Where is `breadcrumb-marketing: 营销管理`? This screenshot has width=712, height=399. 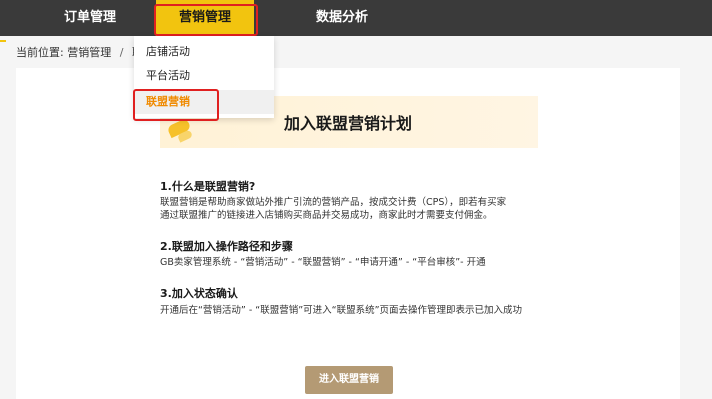 breadcrumb-marketing: 营销管理 is located at coordinates (89, 52).